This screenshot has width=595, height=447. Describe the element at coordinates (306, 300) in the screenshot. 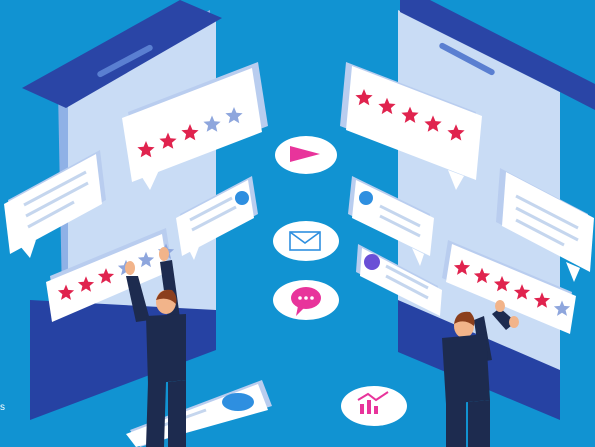

I see `chat-bubble` at that location.